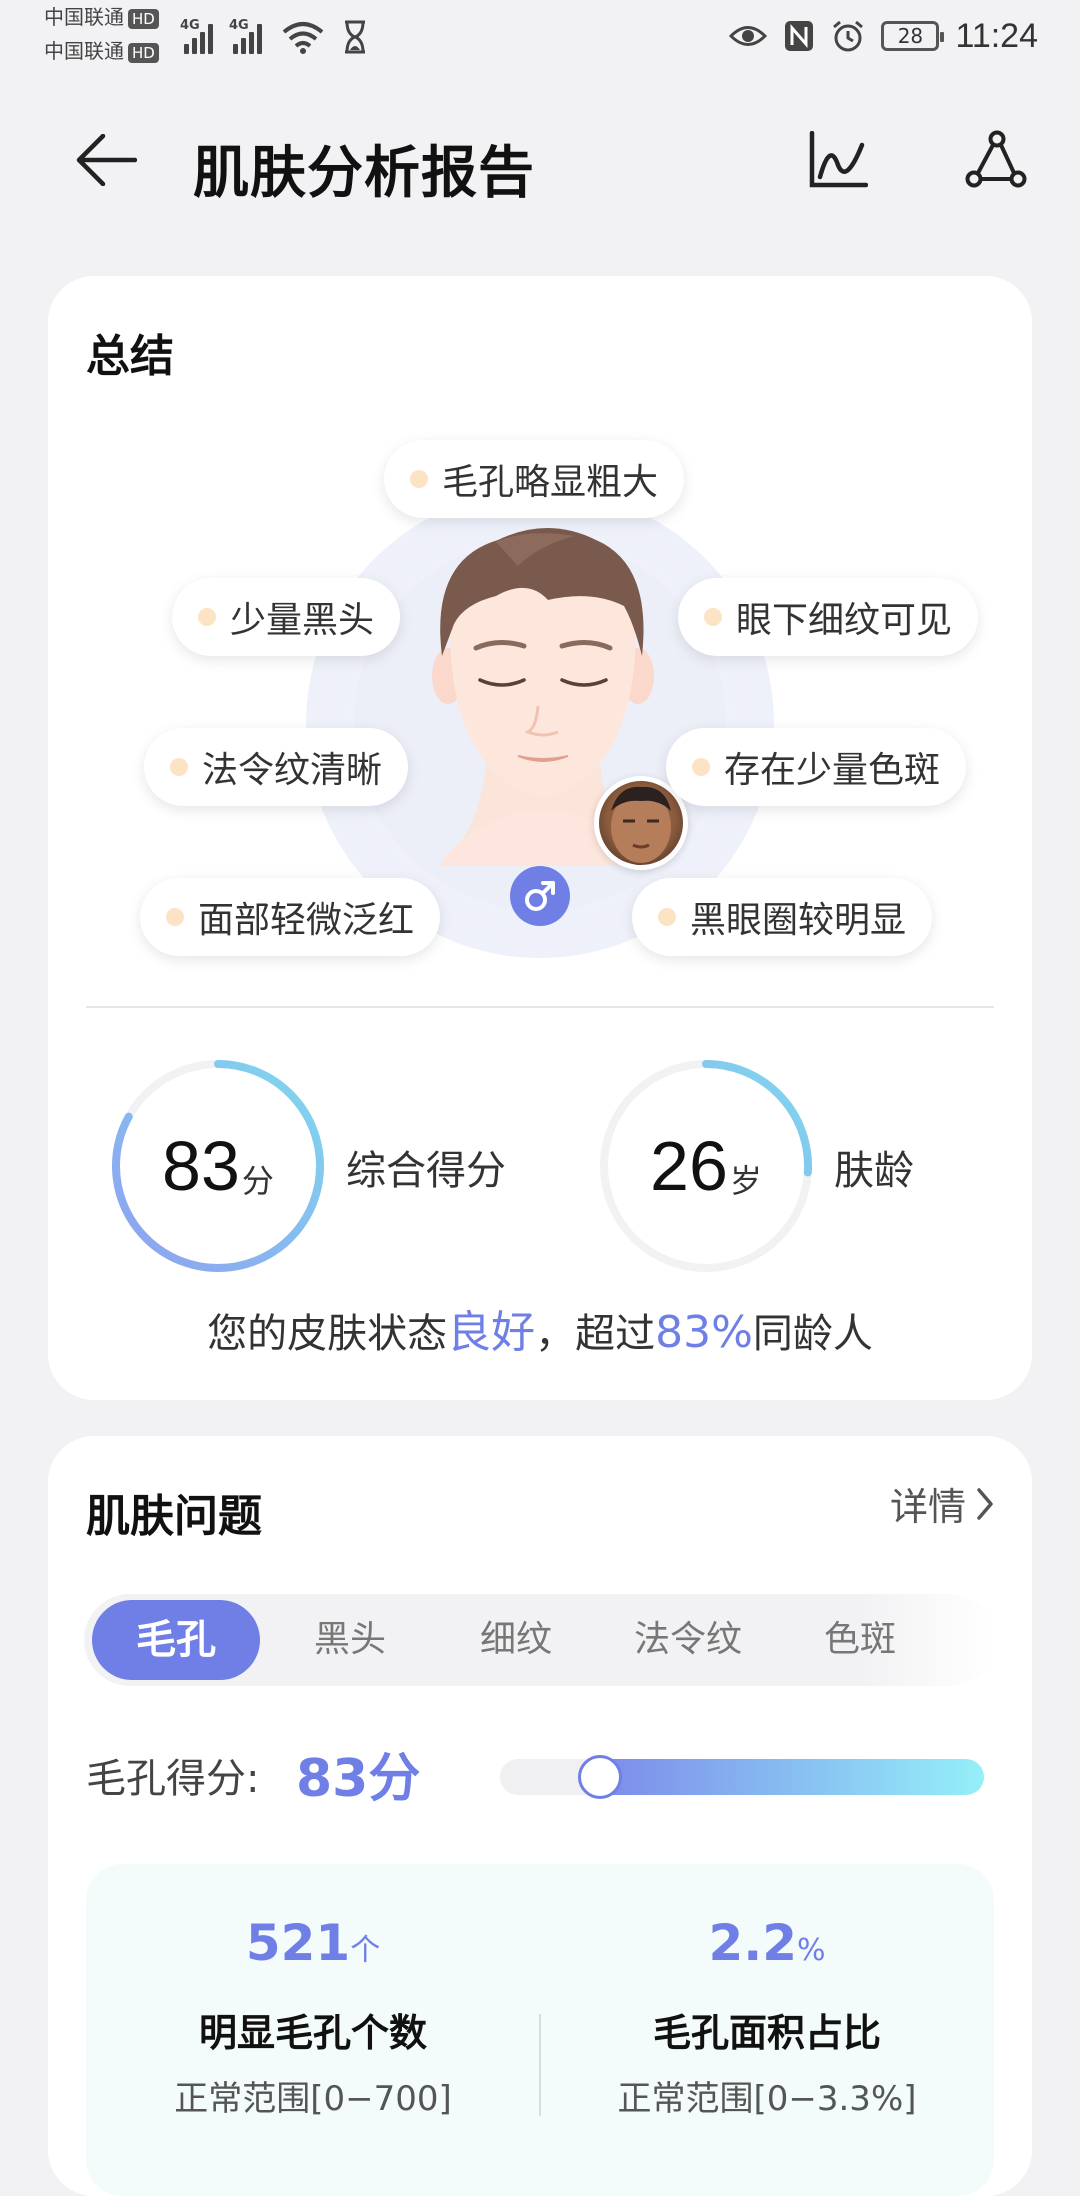 This screenshot has width=1080, height=2196. I want to click on male-gender-icon, so click(540, 896).